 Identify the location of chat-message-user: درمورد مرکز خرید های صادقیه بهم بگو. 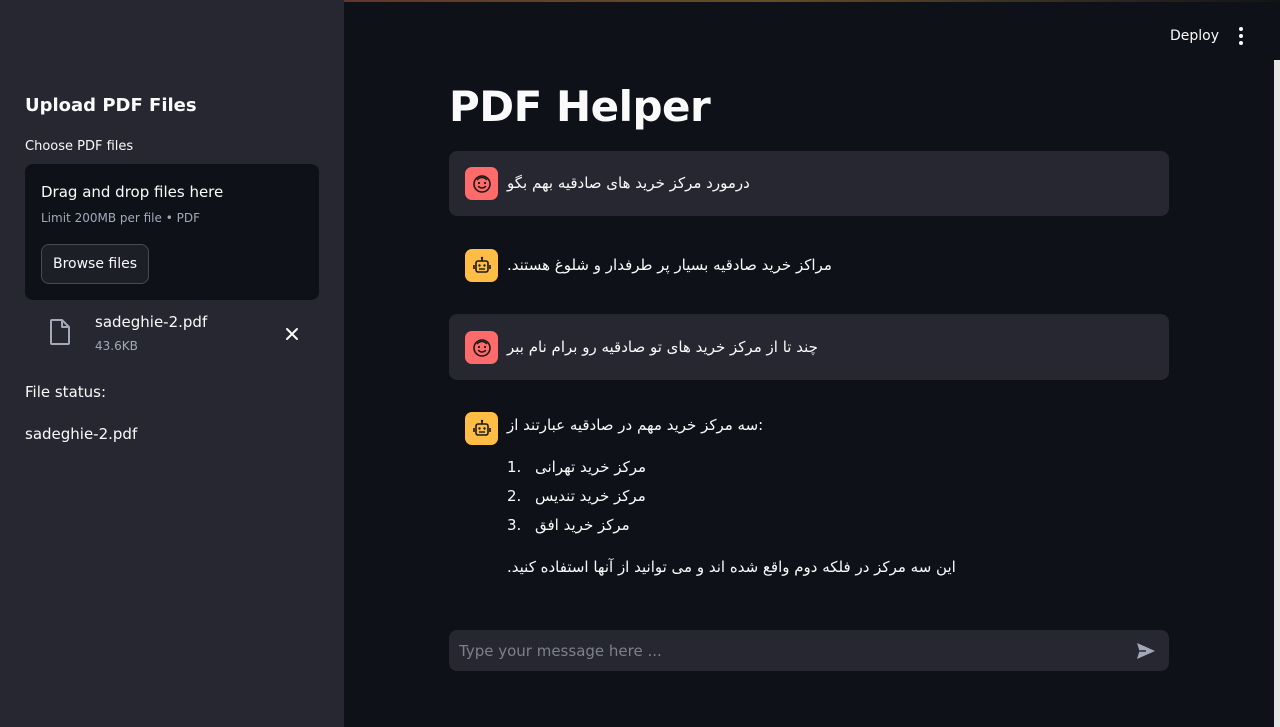
(809, 183).